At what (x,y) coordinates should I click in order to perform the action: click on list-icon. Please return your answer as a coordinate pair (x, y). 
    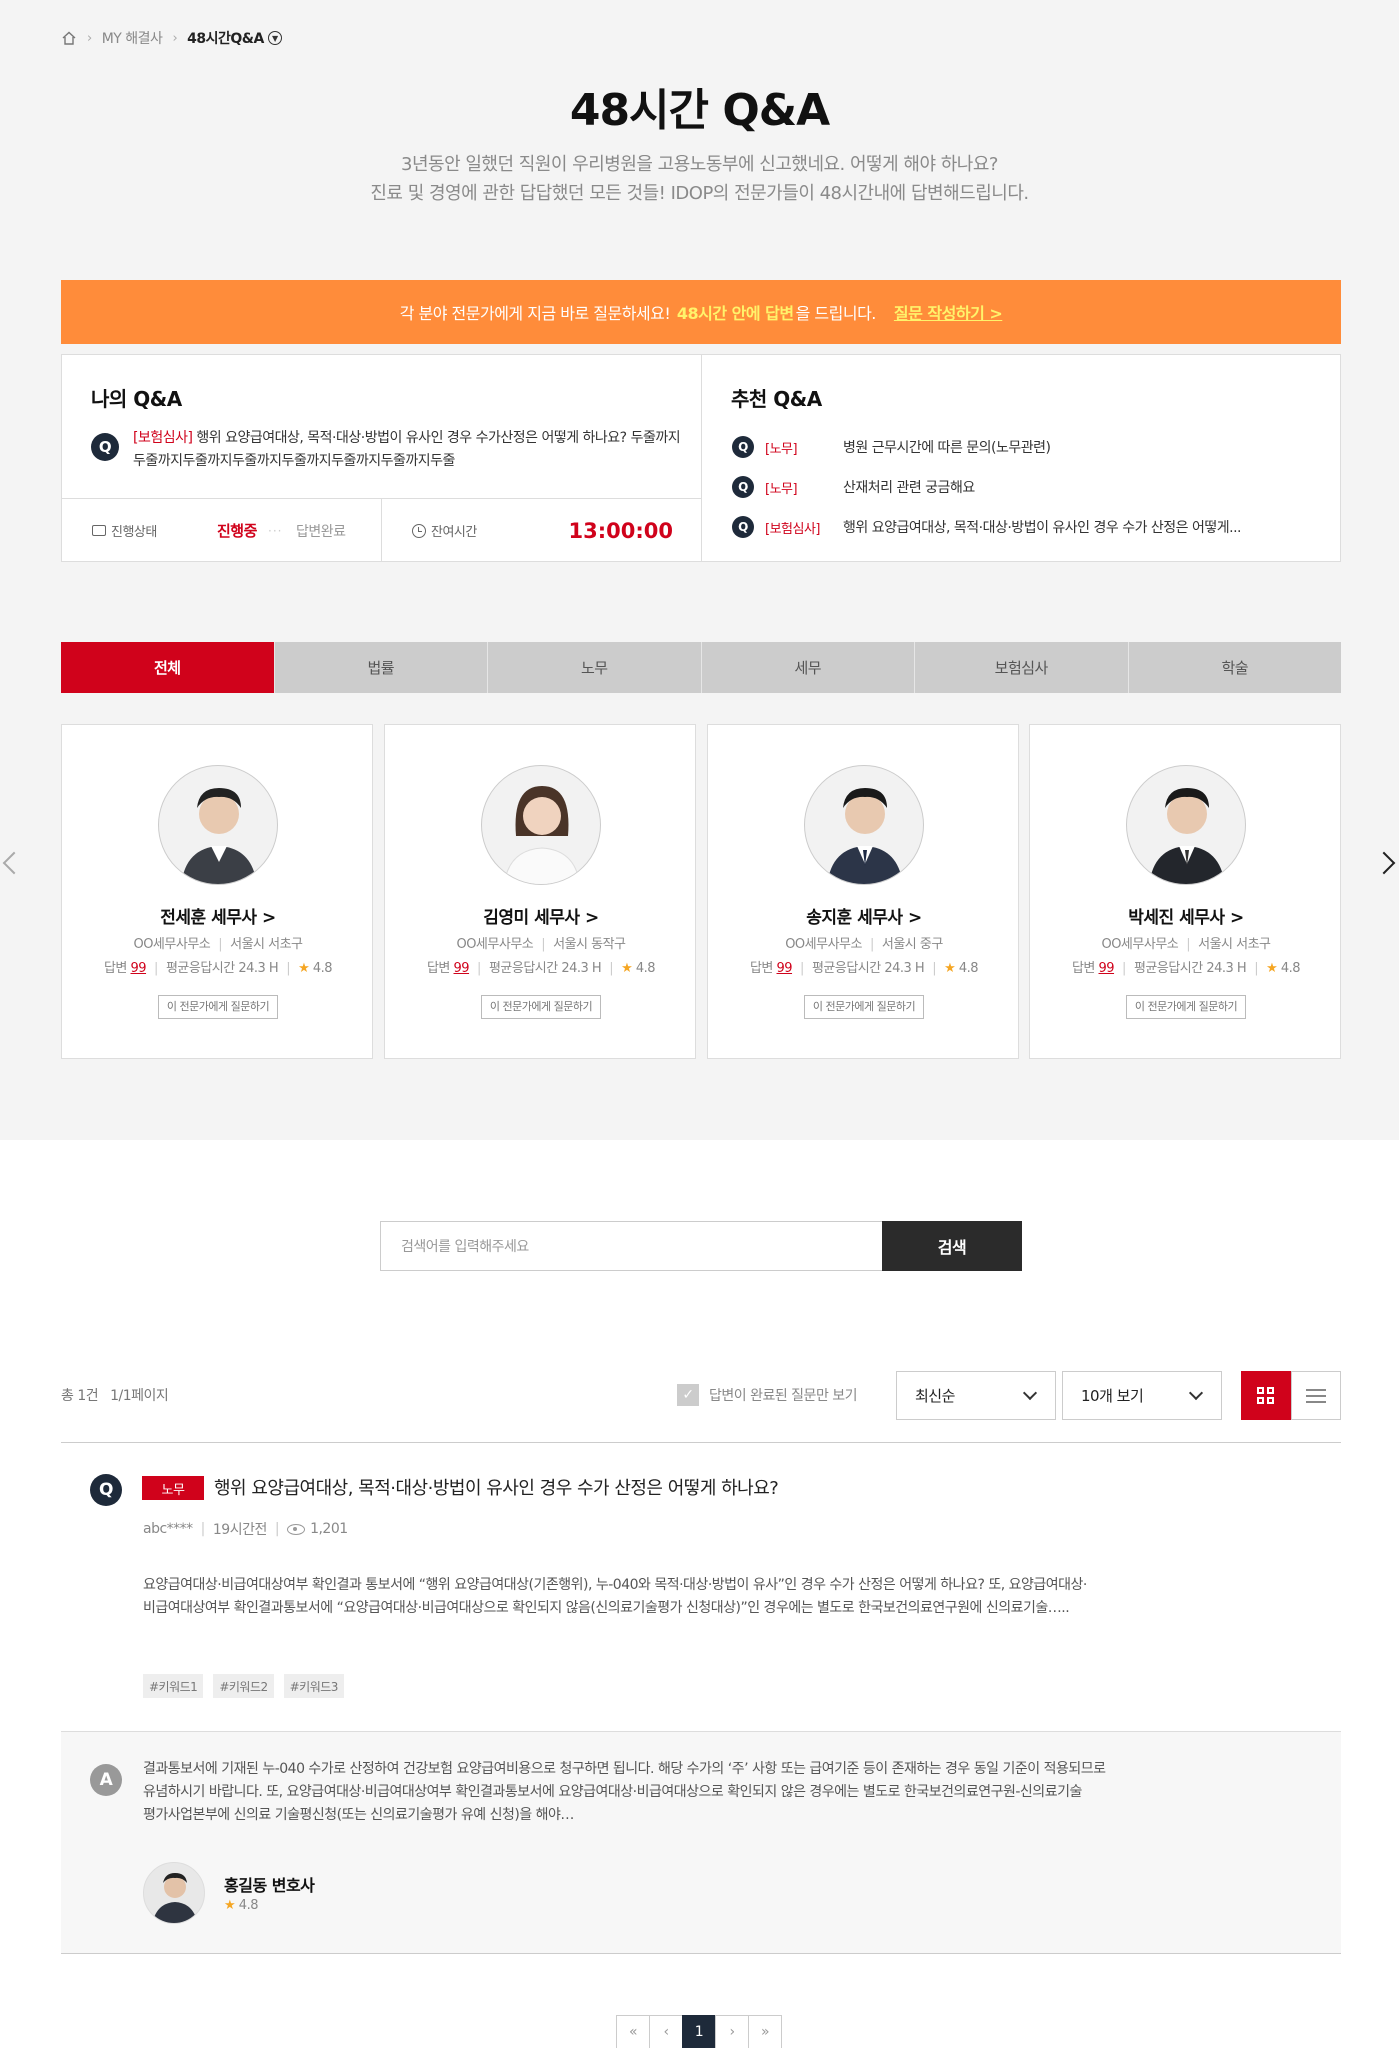
    Looking at the image, I should click on (1316, 1395).